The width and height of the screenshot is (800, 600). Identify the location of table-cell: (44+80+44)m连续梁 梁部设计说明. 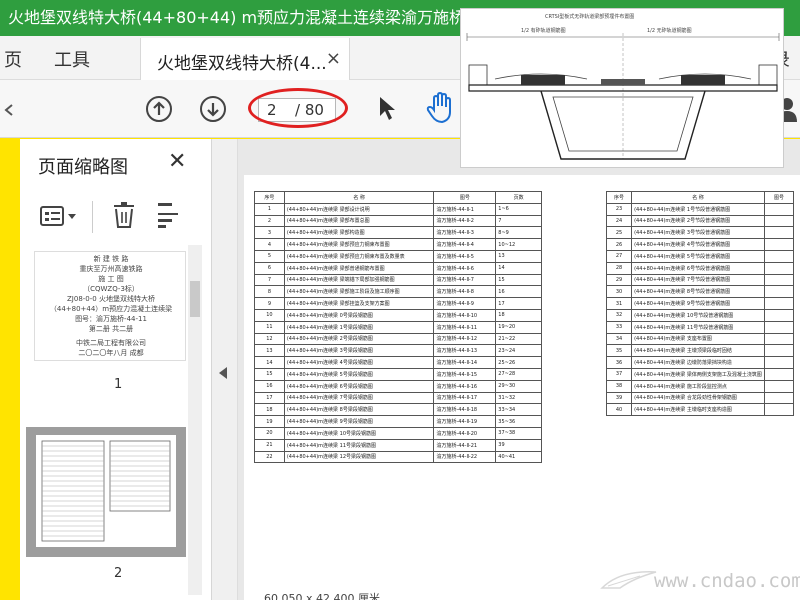
(359, 209).